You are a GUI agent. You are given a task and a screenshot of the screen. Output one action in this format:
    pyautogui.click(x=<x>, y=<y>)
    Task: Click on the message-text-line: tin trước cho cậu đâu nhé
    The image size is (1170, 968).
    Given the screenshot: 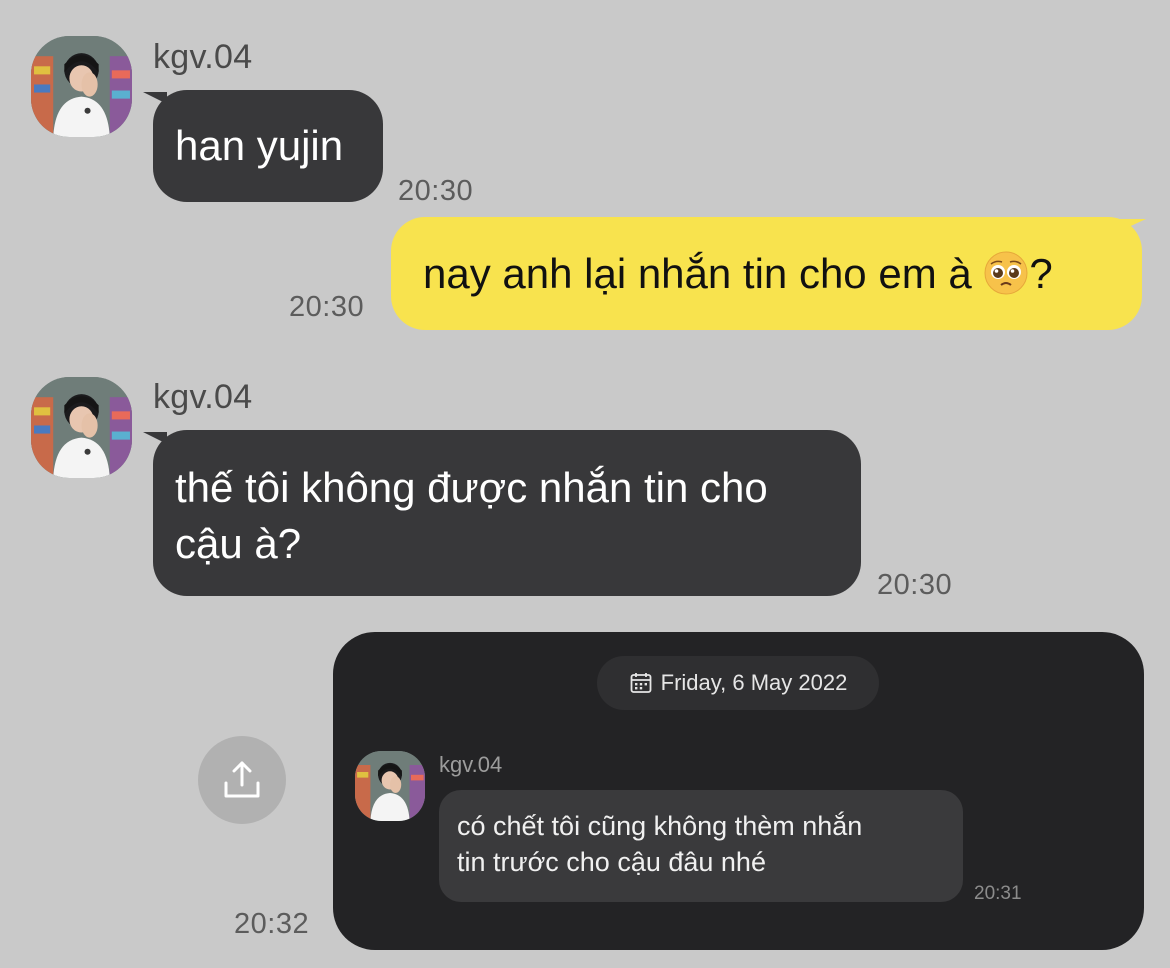 What is the action you would take?
    pyautogui.click(x=611, y=862)
    